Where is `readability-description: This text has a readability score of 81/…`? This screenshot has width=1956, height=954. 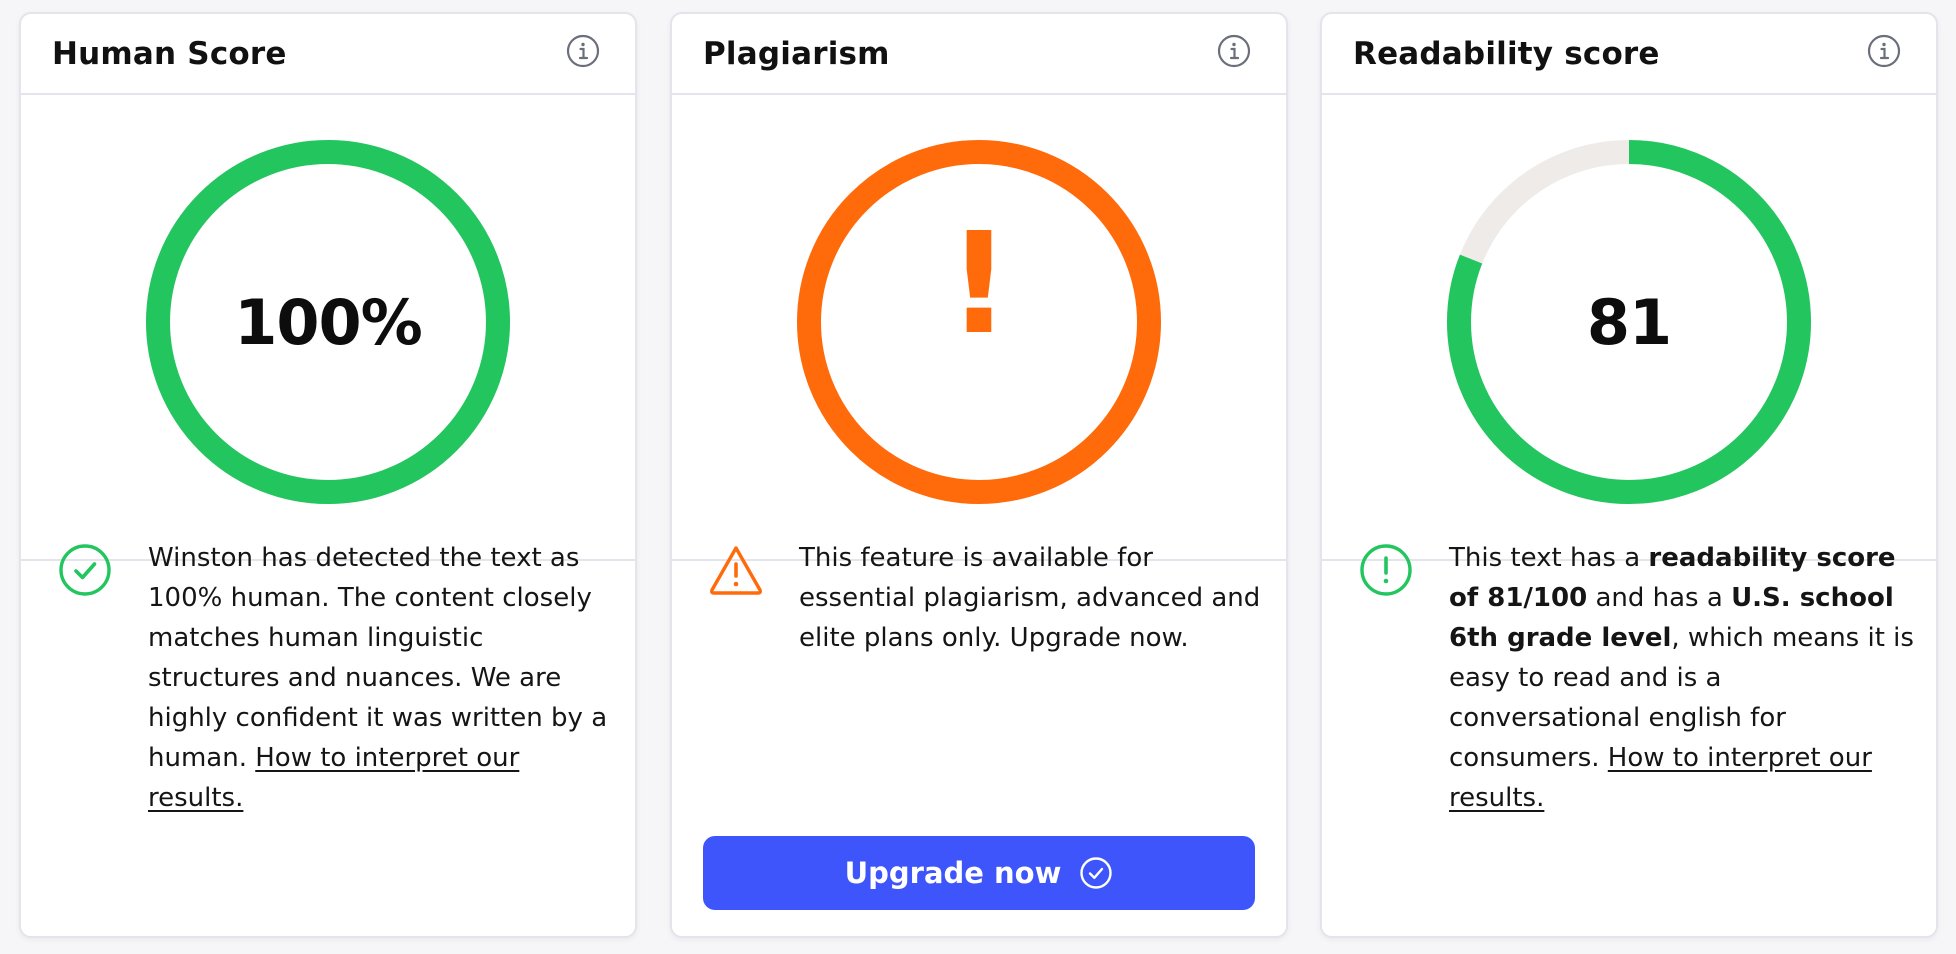
readability-description: This text has a readability score of 81/… is located at coordinates (1684, 678).